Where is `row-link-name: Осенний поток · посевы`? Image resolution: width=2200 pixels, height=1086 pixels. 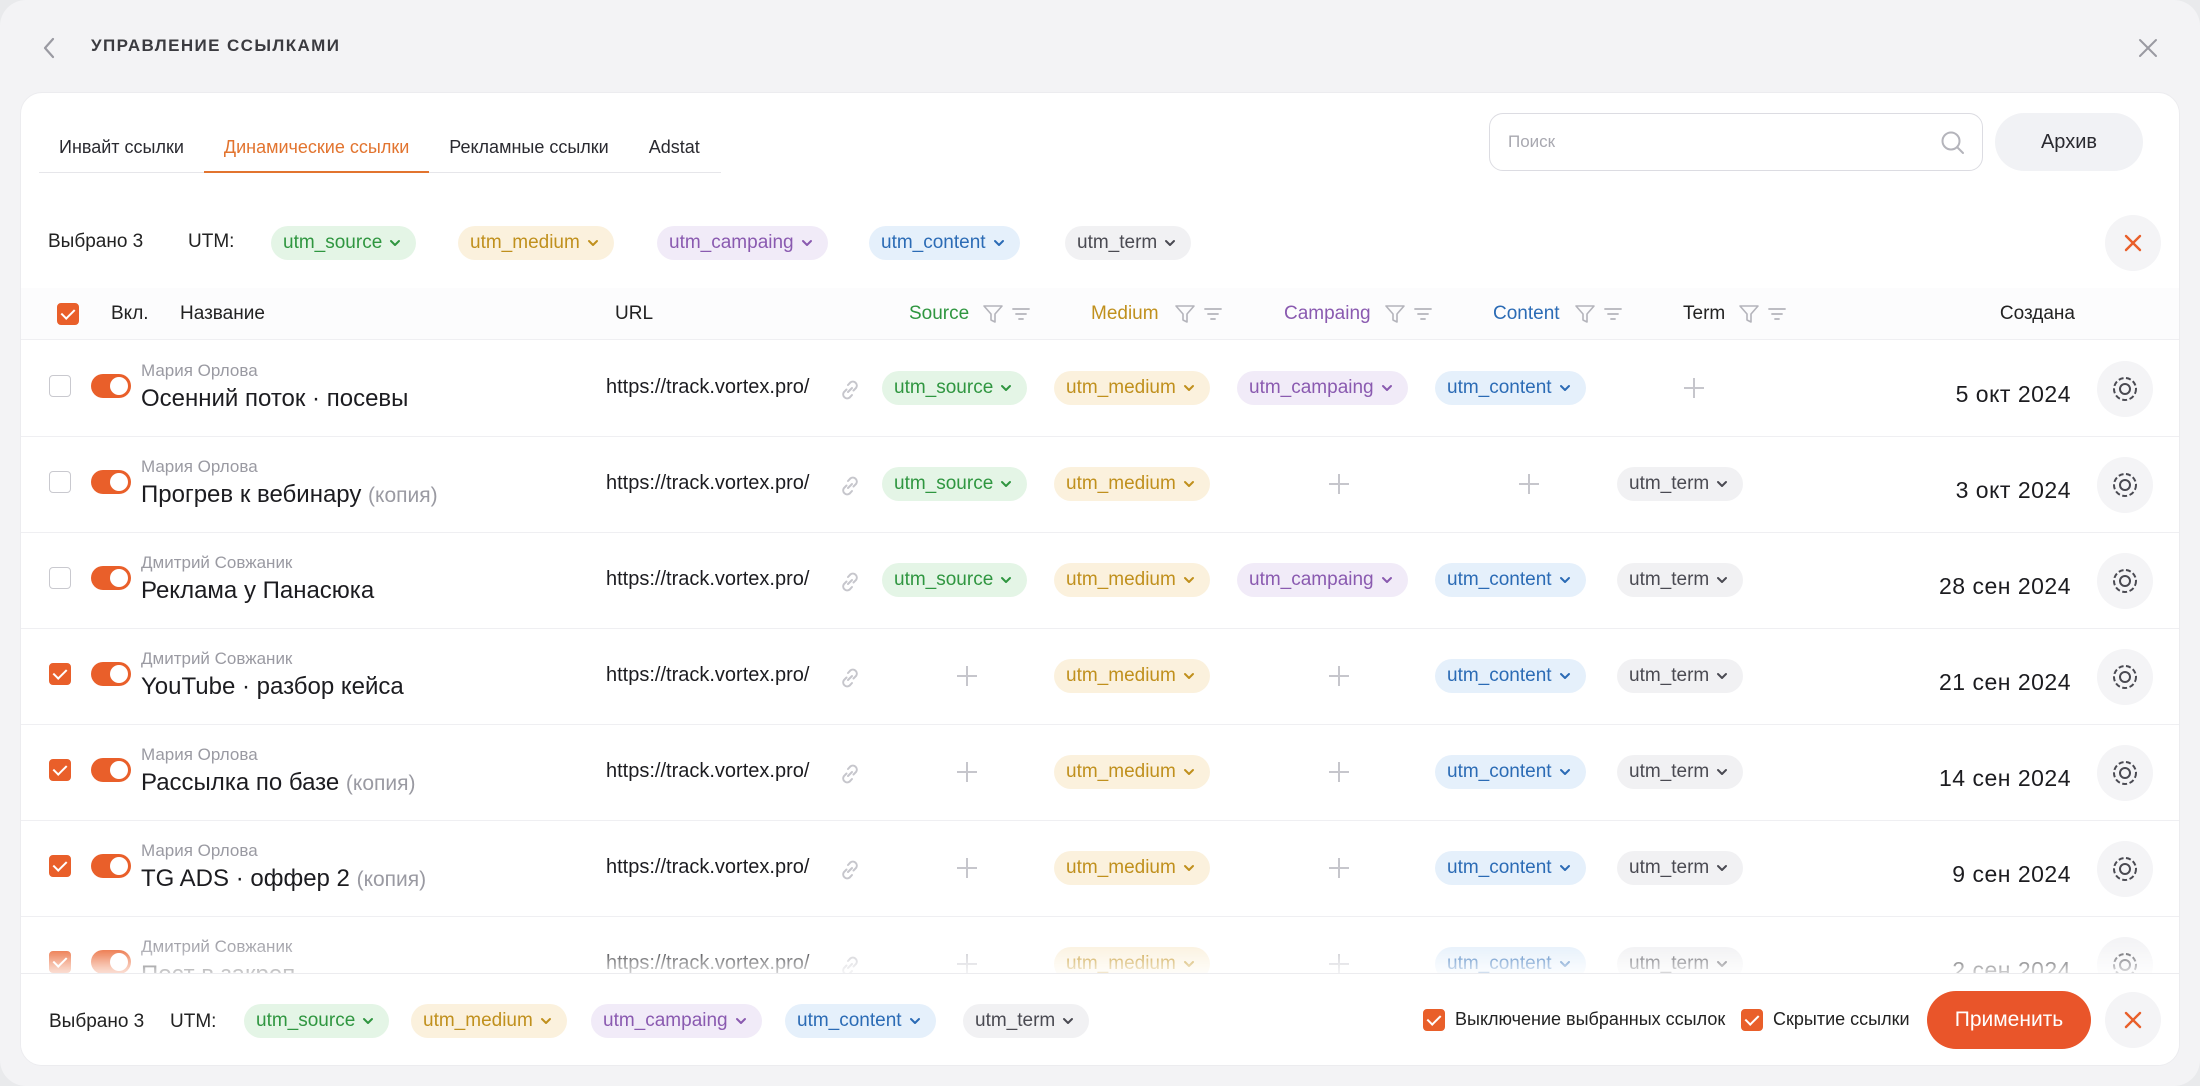 row-link-name: Осенний поток · посевы is located at coordinates (274, 399).